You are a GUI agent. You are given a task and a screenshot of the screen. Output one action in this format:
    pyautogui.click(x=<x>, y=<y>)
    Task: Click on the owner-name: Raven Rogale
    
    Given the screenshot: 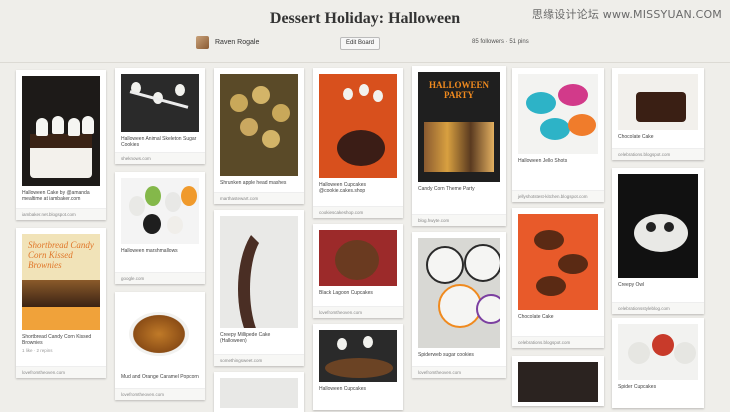 What is the action you would take?
    pyautogui.click(x=237, y=42)
    